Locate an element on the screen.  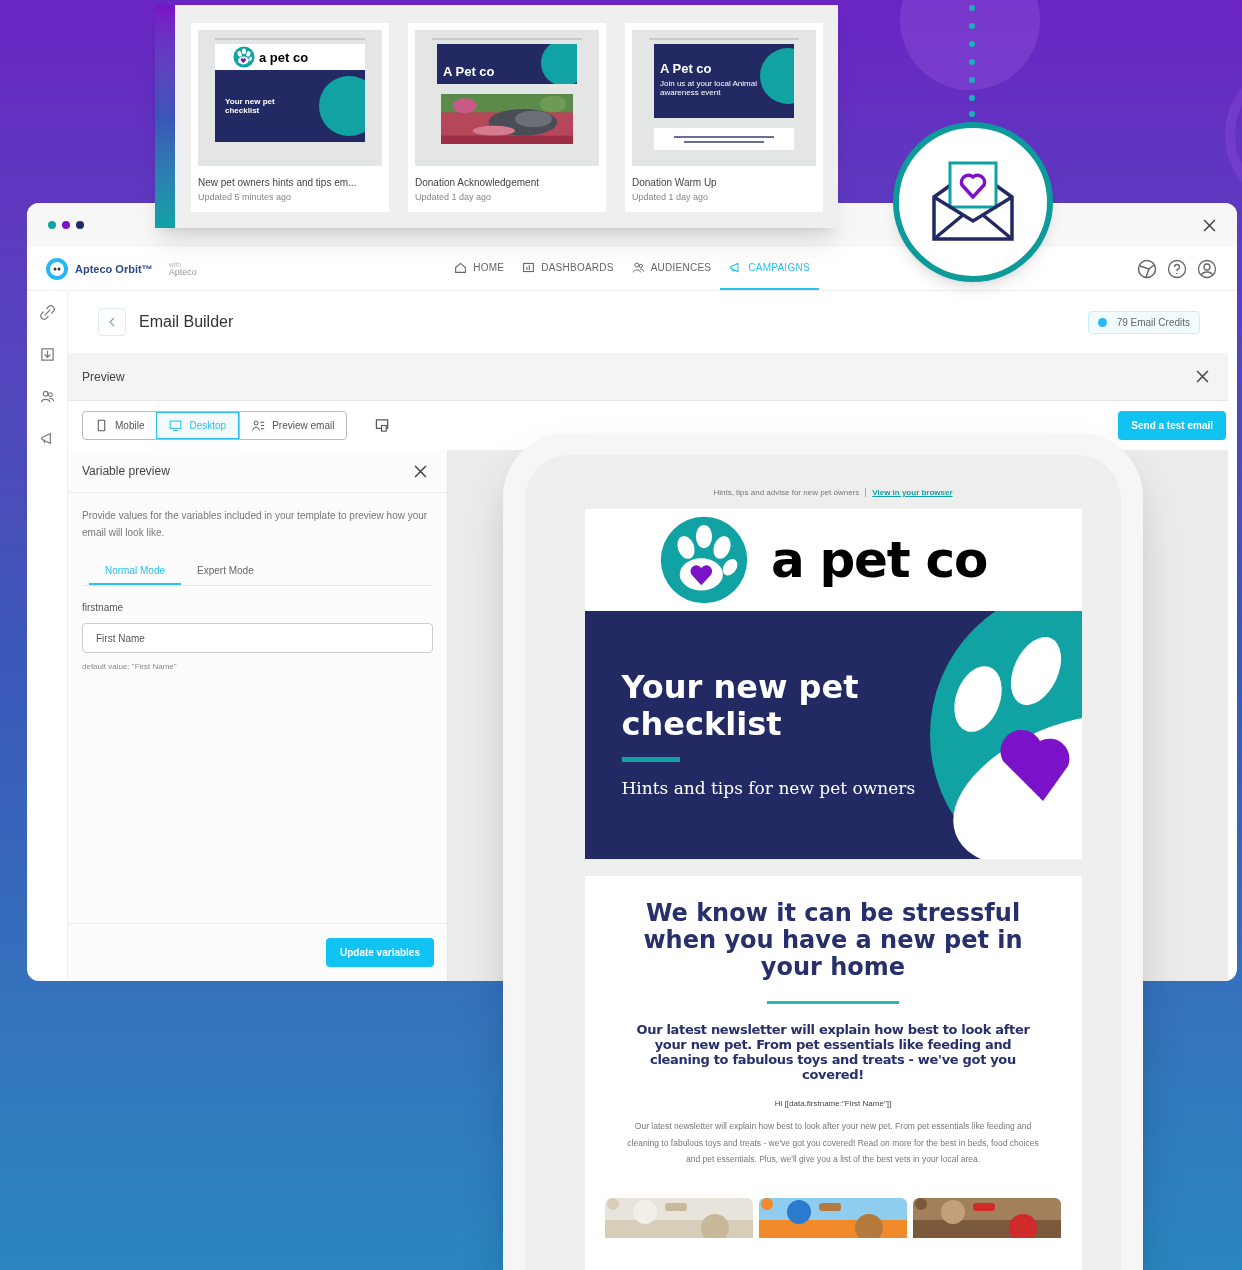
home-icon is located at coordinates (461, 267).